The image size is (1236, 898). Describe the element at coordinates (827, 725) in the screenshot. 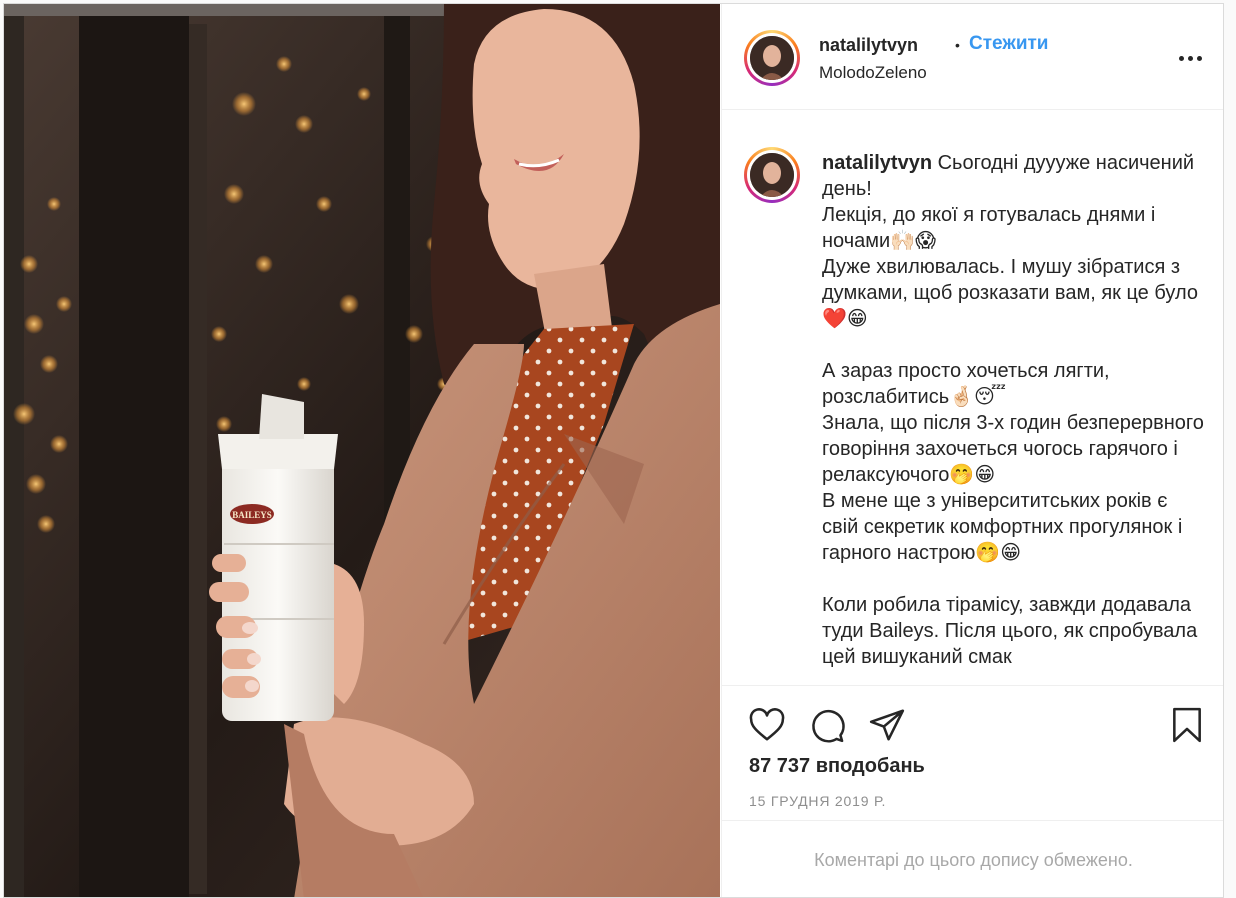

I see `comment-icon` at that location.